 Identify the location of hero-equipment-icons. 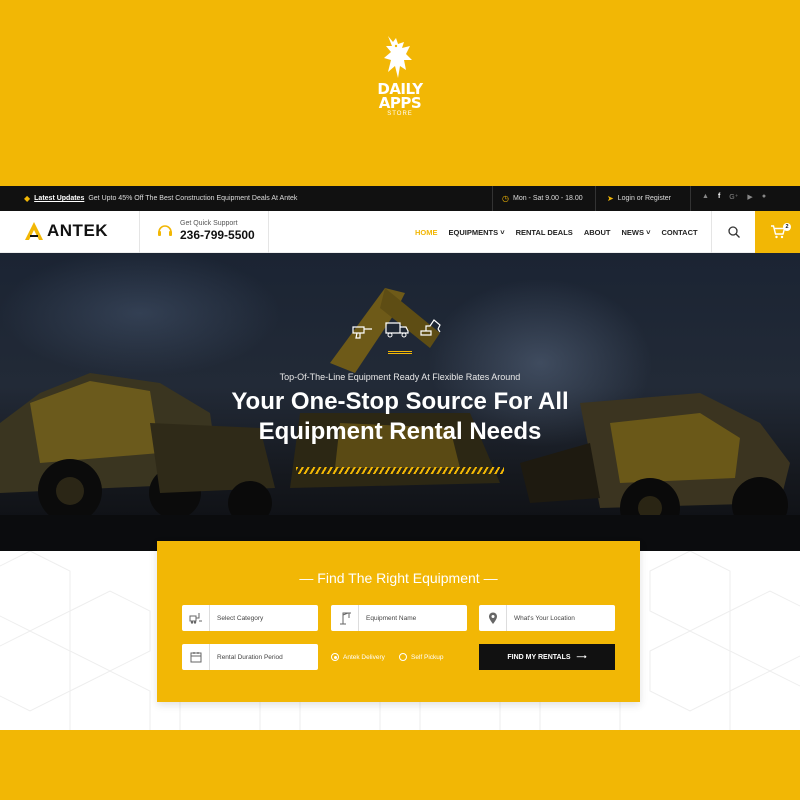
(397, 328).